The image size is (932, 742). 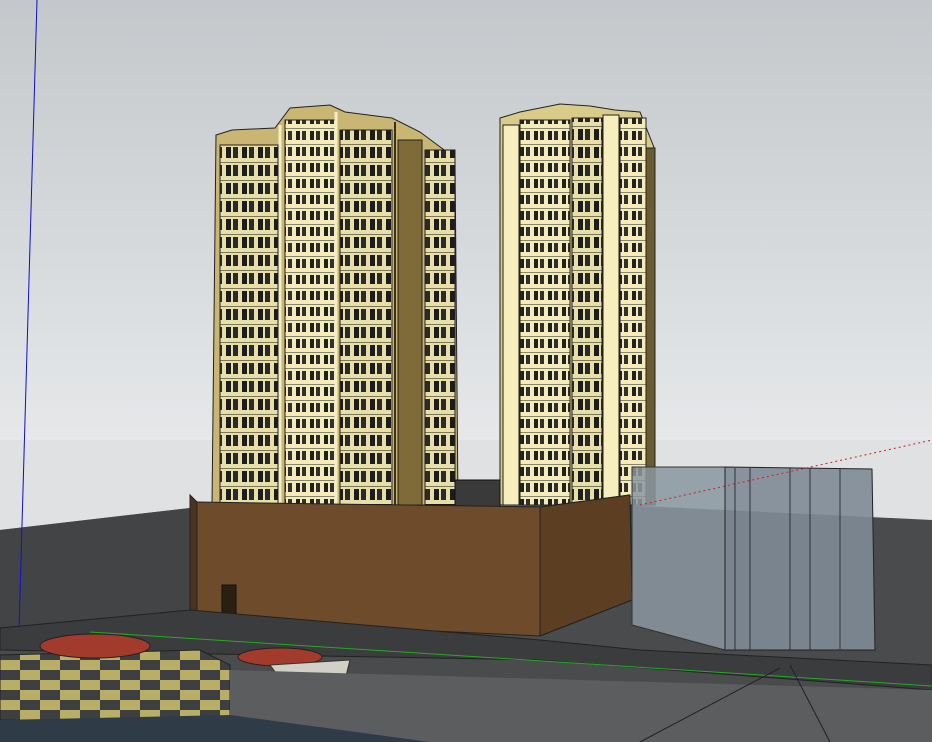 I want to click on glass-block-left, so click(x=678, y=558).